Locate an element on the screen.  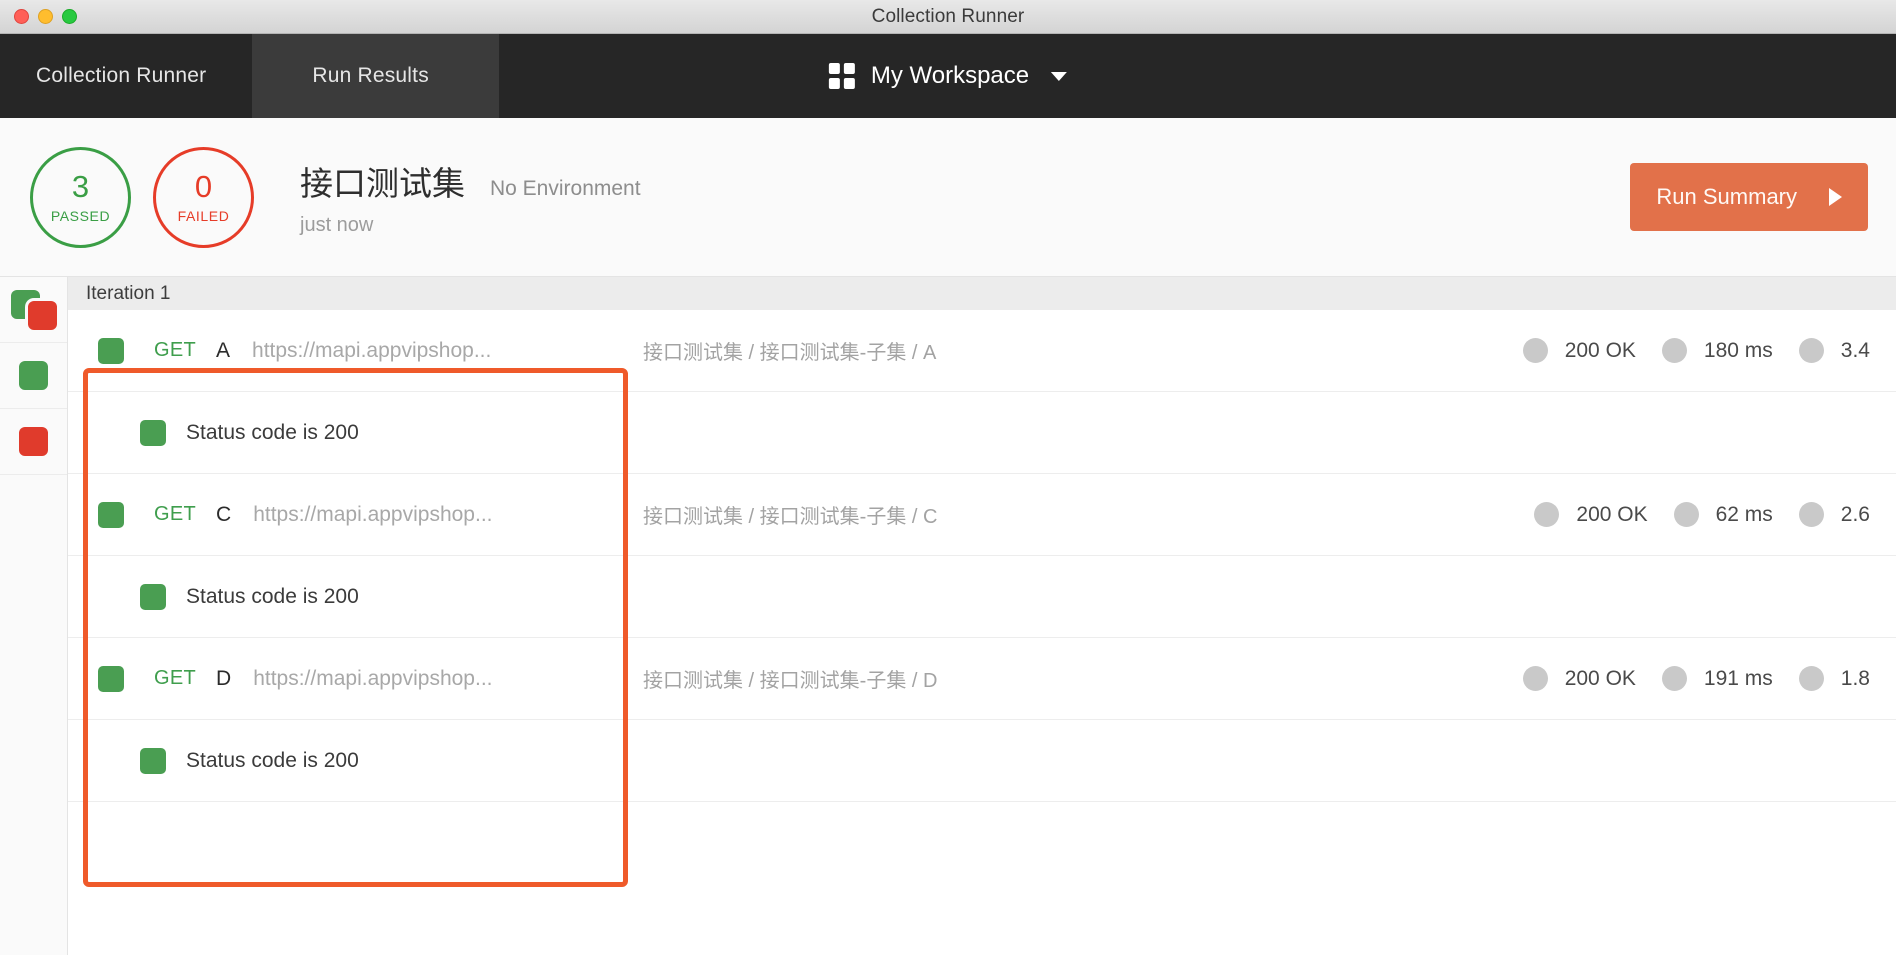
tab-run-results-label: Run Results is located at coordinates (370, 75).